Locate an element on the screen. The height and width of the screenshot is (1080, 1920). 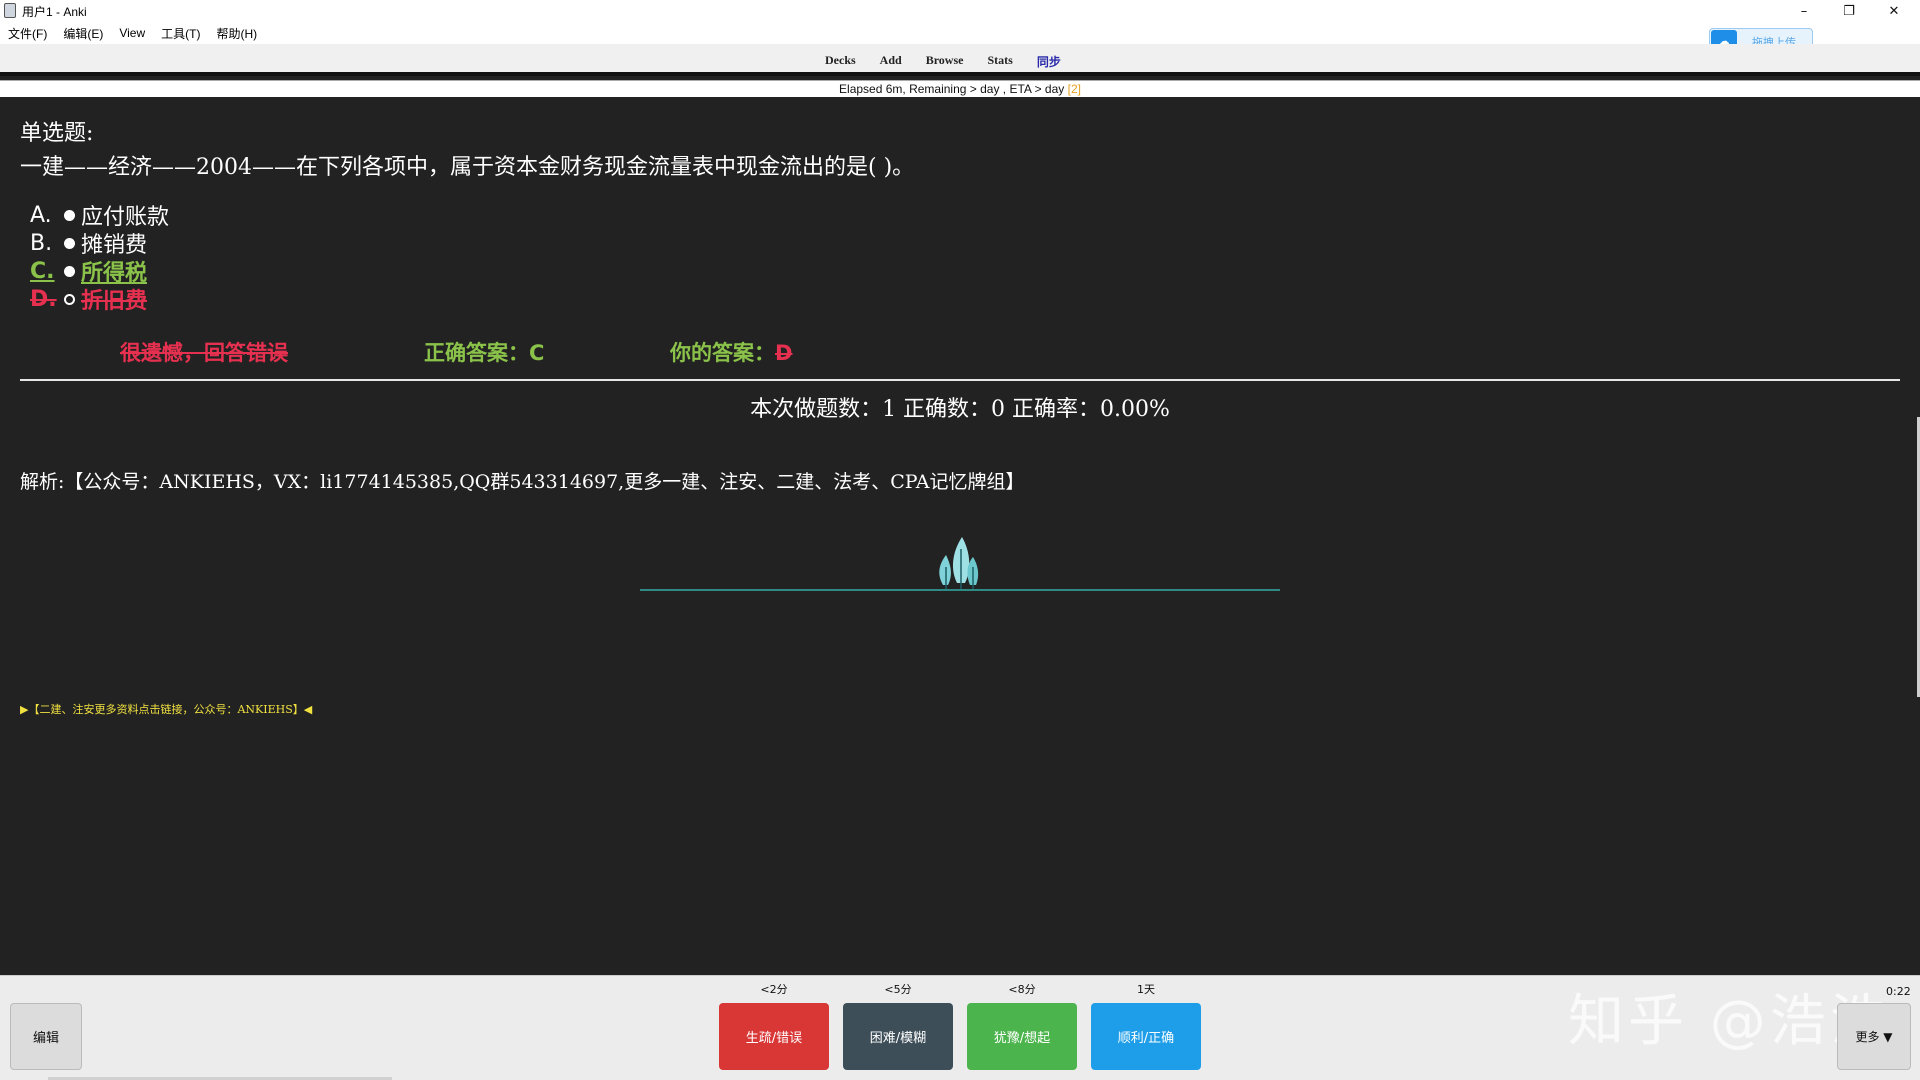
result-verdict: 很遗憾，回答错误 is located at coordinates (204, 352).